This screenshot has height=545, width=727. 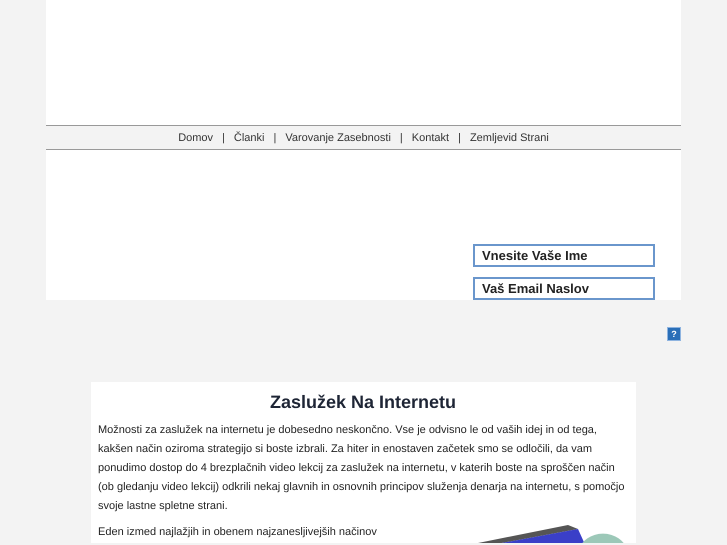 I want to click on article-paragraph: Eden izmed najlažjih in obenem najzanesljivejših načinov, so click(x=238, y=532).